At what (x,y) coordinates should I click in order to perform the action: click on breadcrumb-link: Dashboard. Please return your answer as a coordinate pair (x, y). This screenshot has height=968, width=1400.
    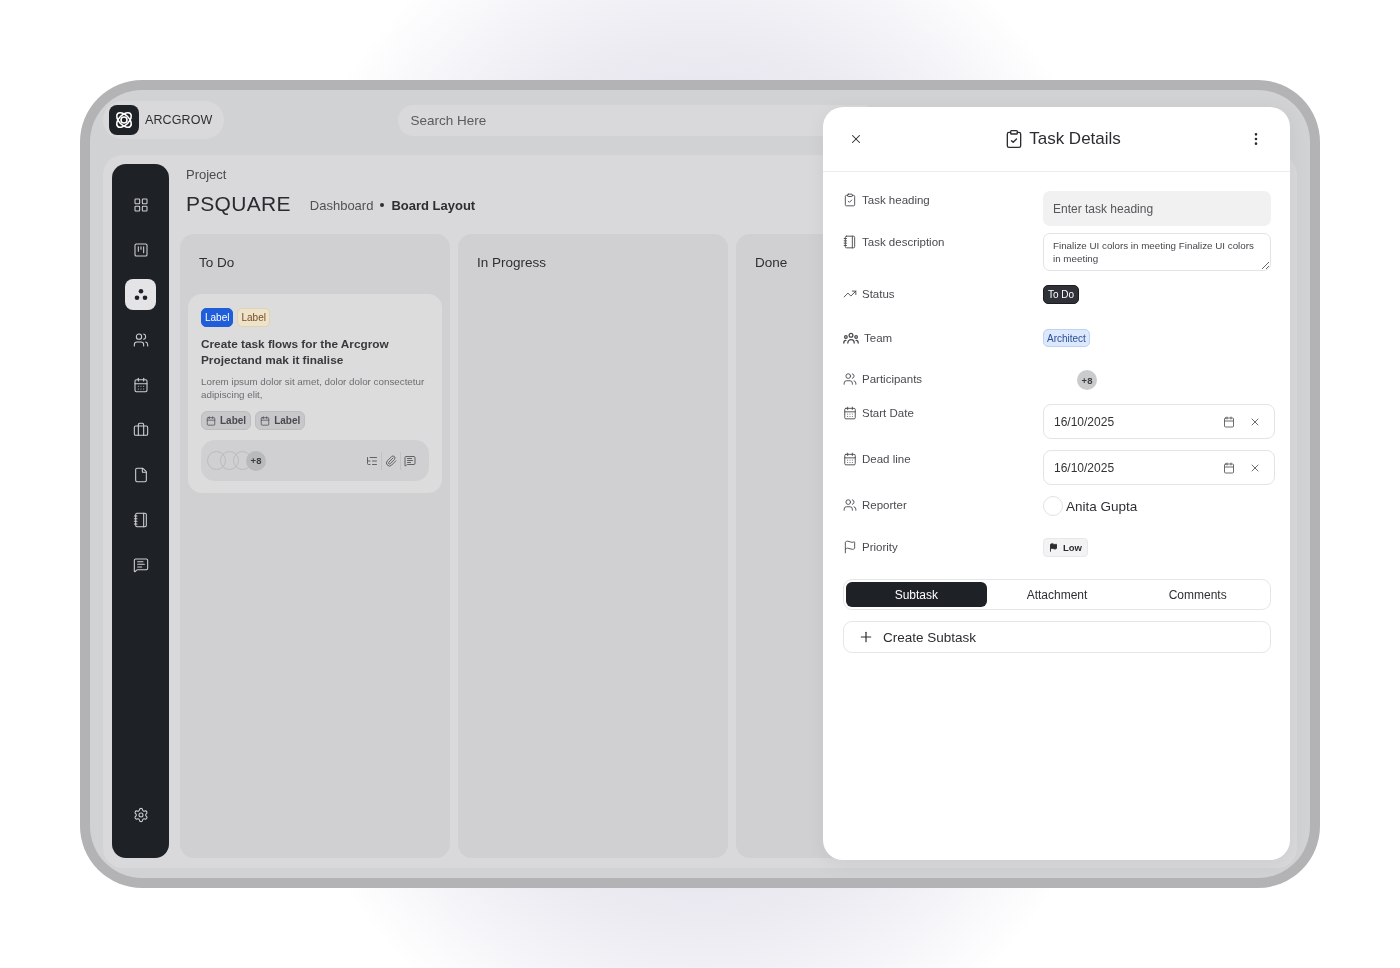
    Looking at the image, I should click on (341, 205).